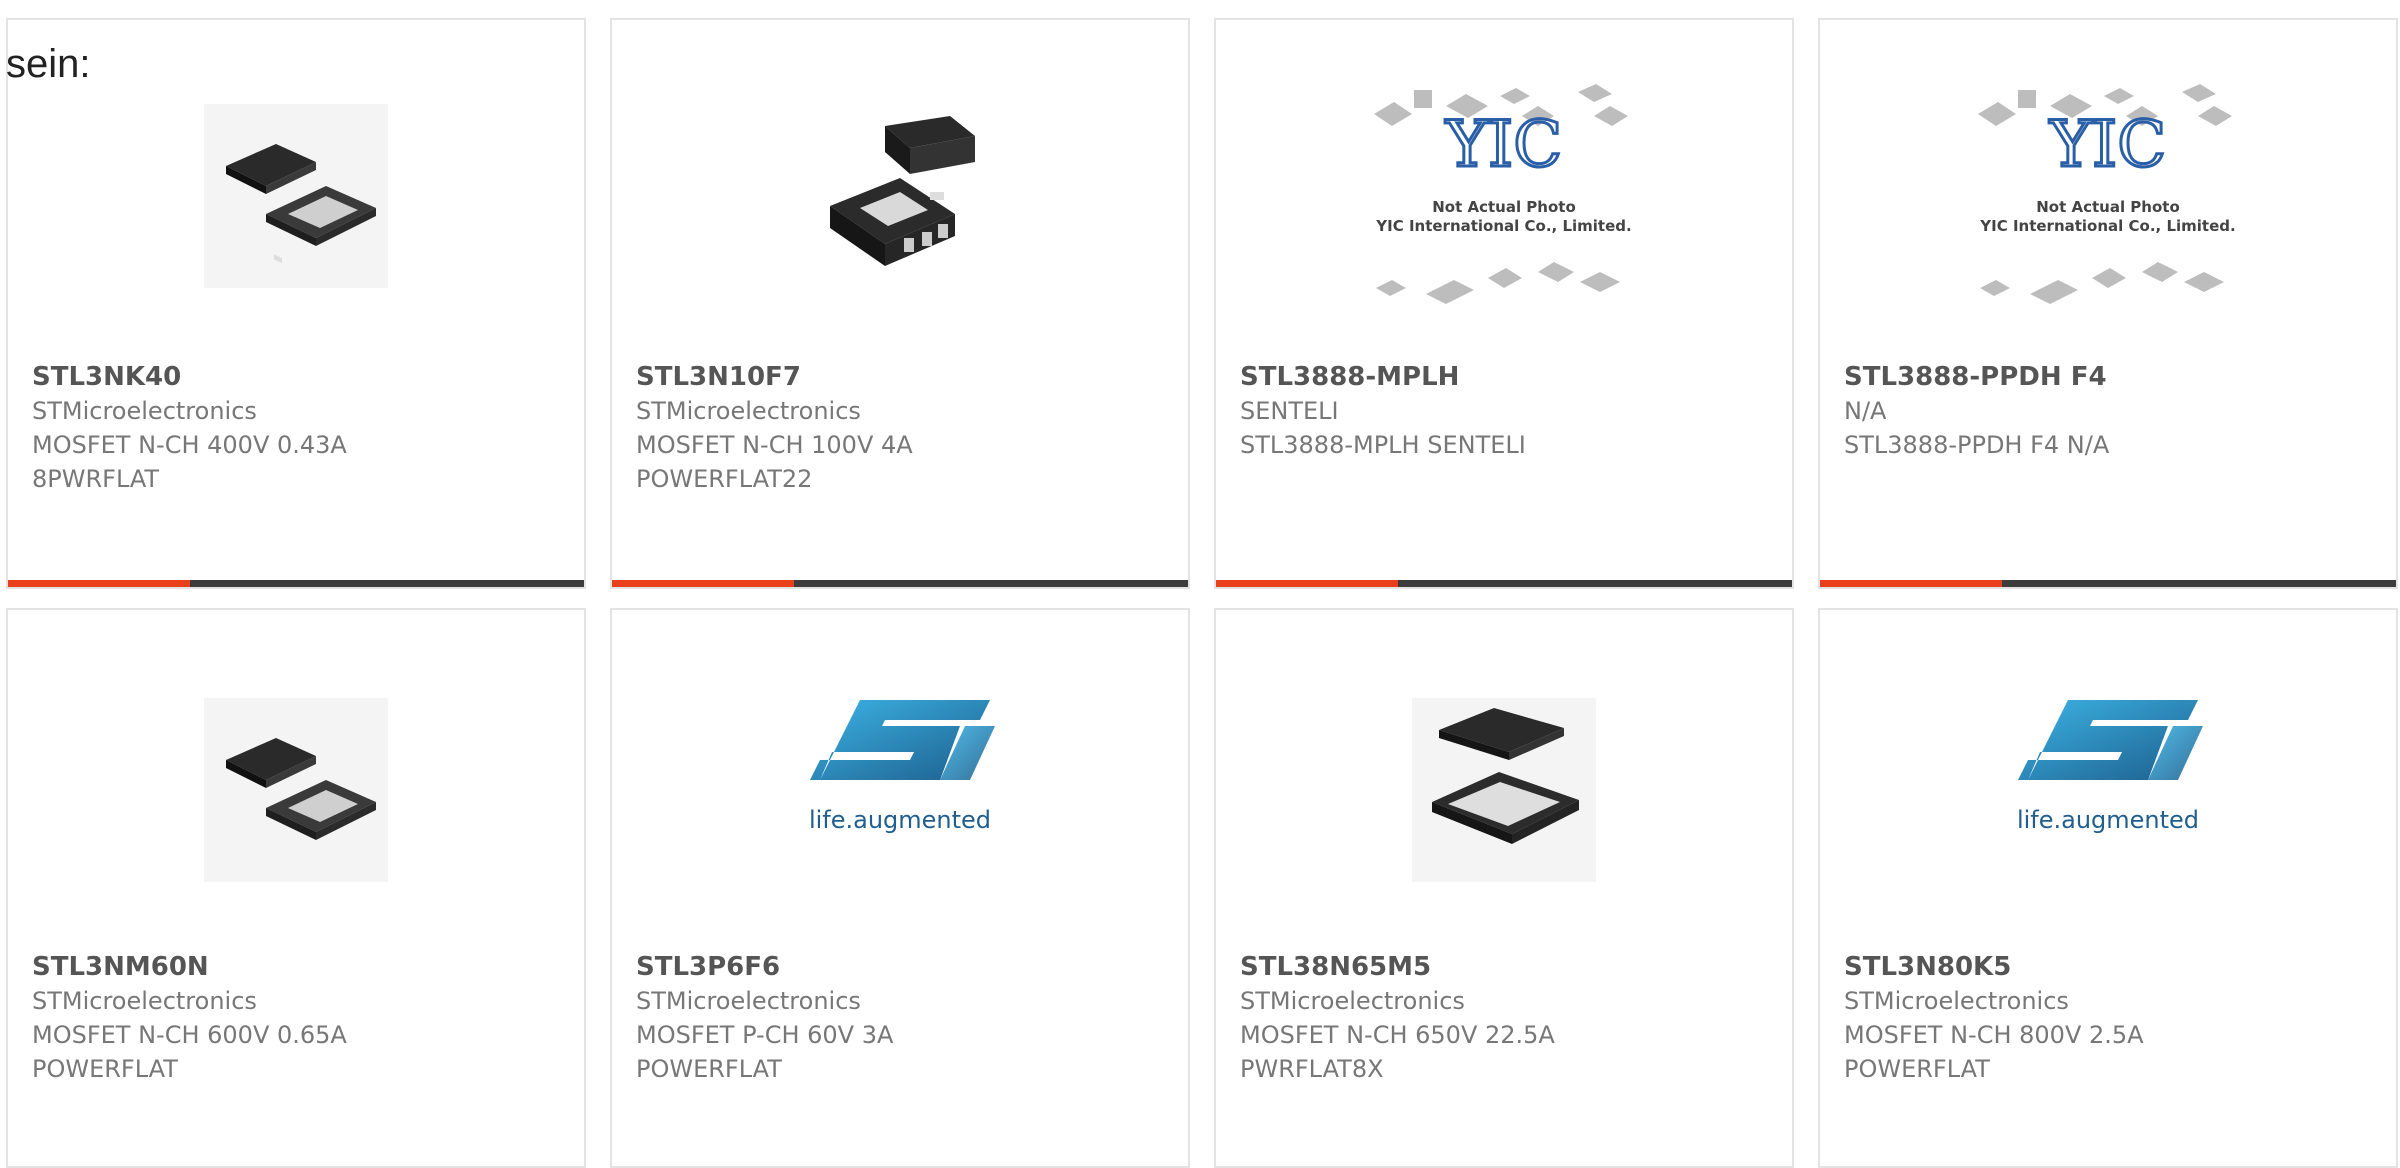 The height and width of the screenshot is (1168, 2400). Describe the element at coordinates (1504, 790) in the screenshot. I see `package-large-icon` at that location.